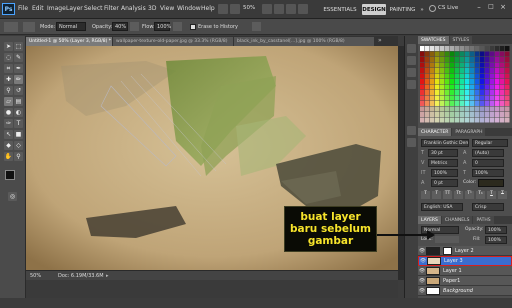  What do you see at coordinates (235, 9) in the screenshot?
I see `mini-bridge-icon` at bounding box center [235, 9].